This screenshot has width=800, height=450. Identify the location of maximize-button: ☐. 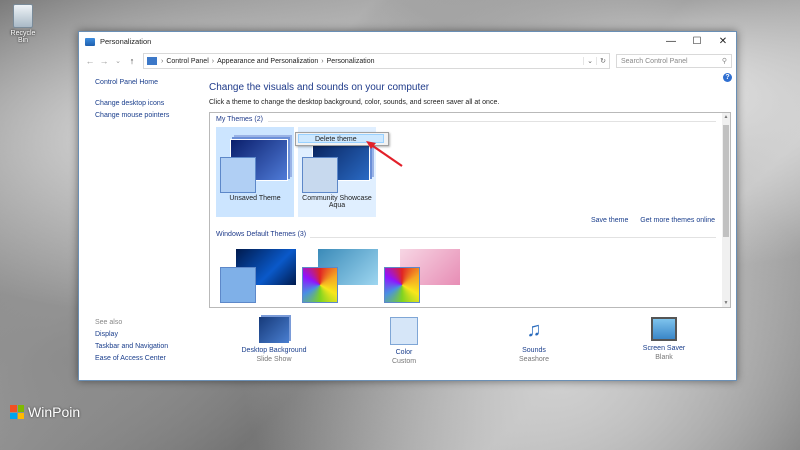
(697, 41).